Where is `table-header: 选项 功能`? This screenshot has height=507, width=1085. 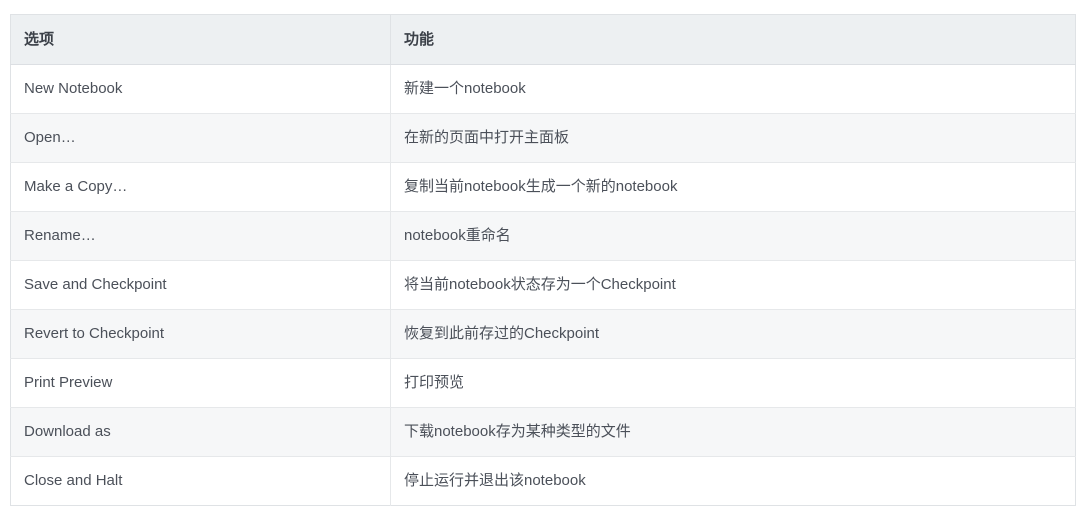
table-header: 选项 功能 is located at coordinates (543, 39).